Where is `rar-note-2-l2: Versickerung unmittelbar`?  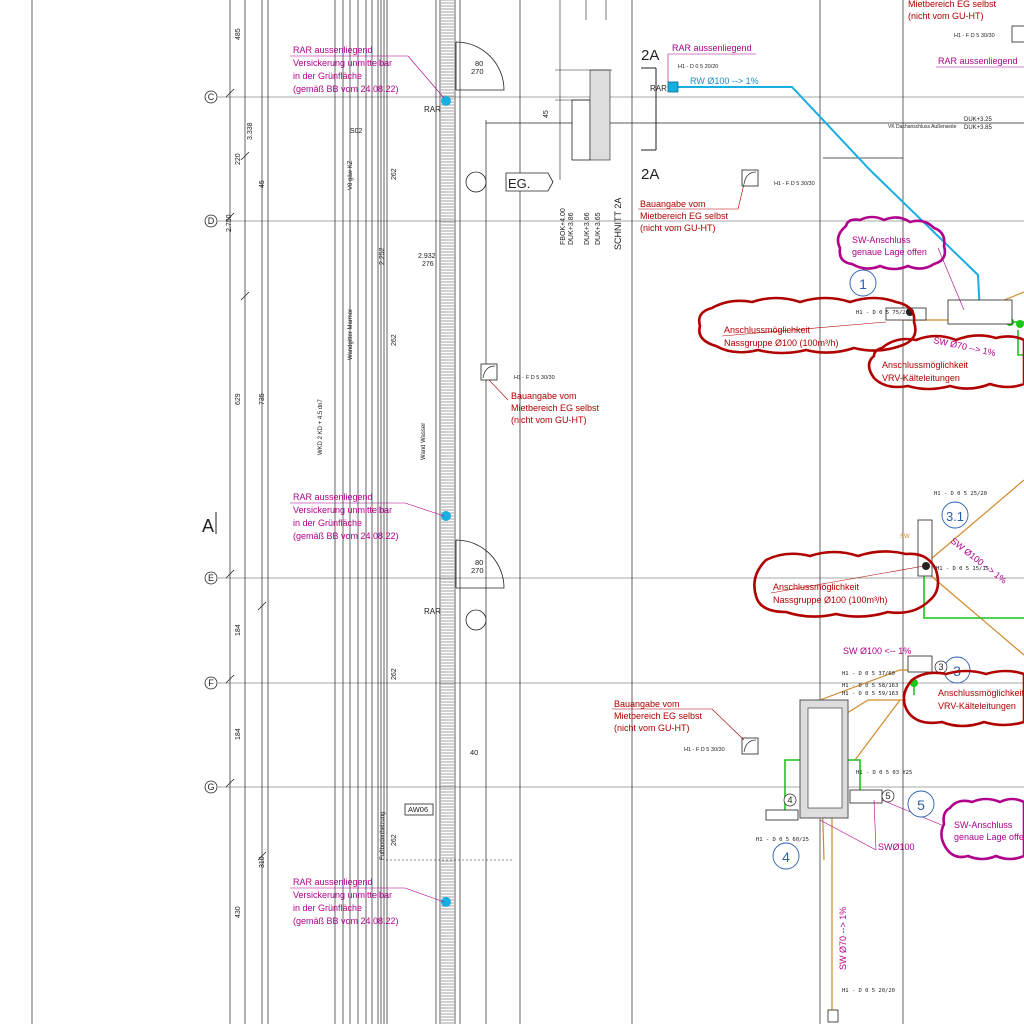 rar-note-2-l2: Versickerung unmittelbar is located at coordinates (342, 510).